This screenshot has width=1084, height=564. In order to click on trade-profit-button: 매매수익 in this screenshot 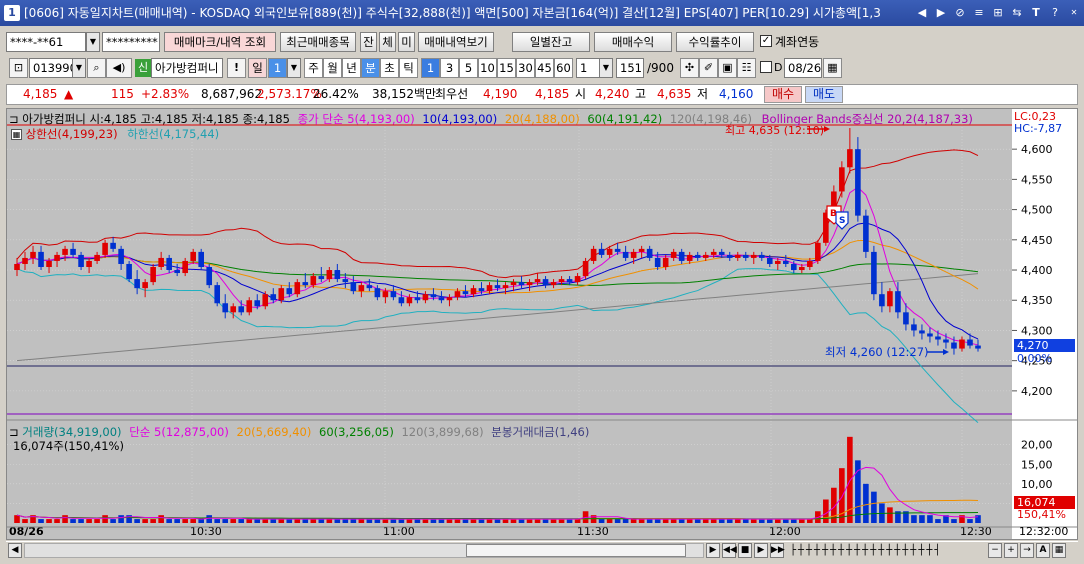, I will do `click(633, 42)`.